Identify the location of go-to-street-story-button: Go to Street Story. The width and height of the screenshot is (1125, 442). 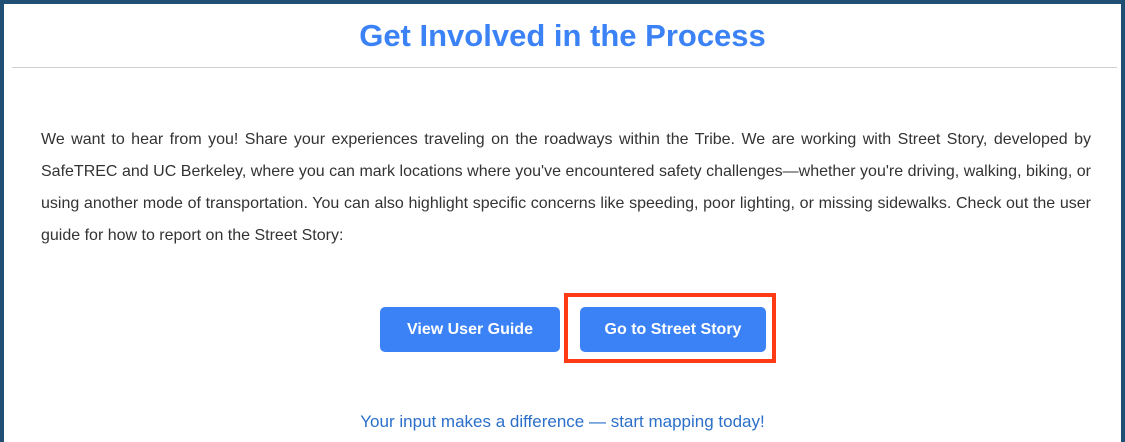
(673, 329).